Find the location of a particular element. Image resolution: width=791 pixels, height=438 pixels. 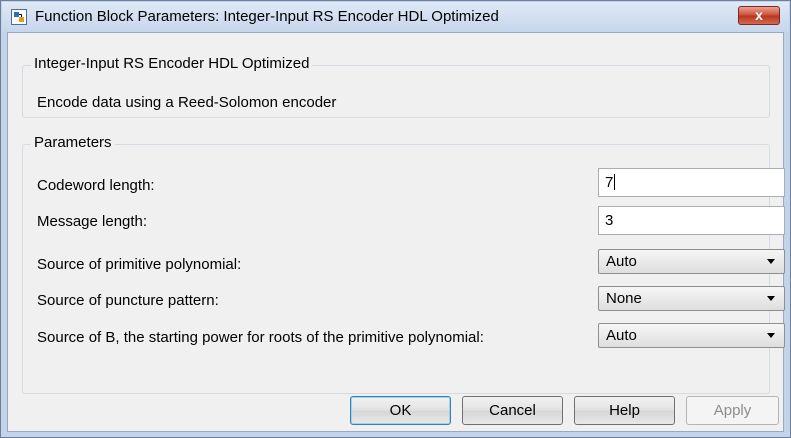

codeword-length-input: 7 is located at coordinates (691, 182).